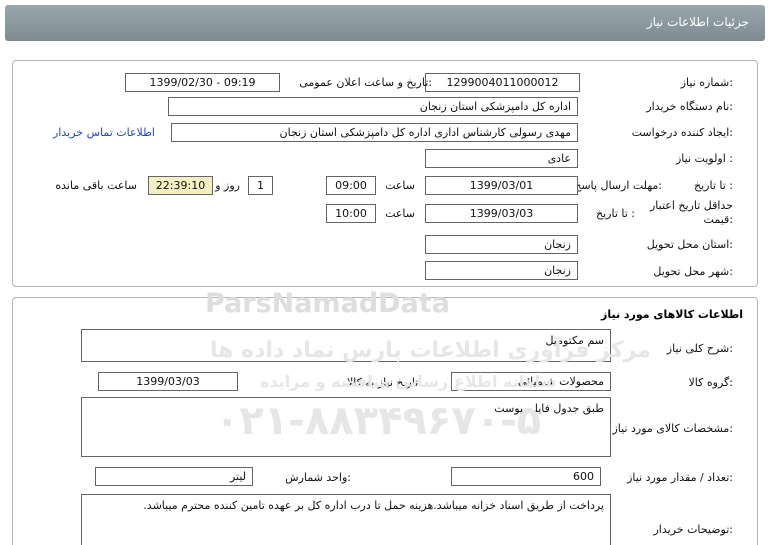 The height and width of the screenshot is (545, 770). I want to click on validity-time-label: ساعت, so click(400, 213).